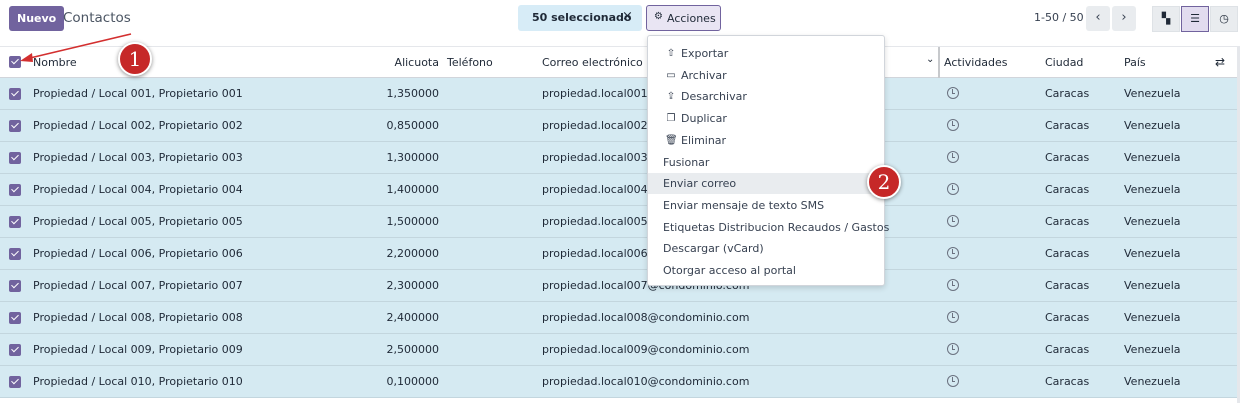 Image resolution: width=1240 pixels, height=403 pixels. What do you see at coordinates (76, 47) in the screenshot?
I see `annotation-arrow` at bounding box center [76, 47].